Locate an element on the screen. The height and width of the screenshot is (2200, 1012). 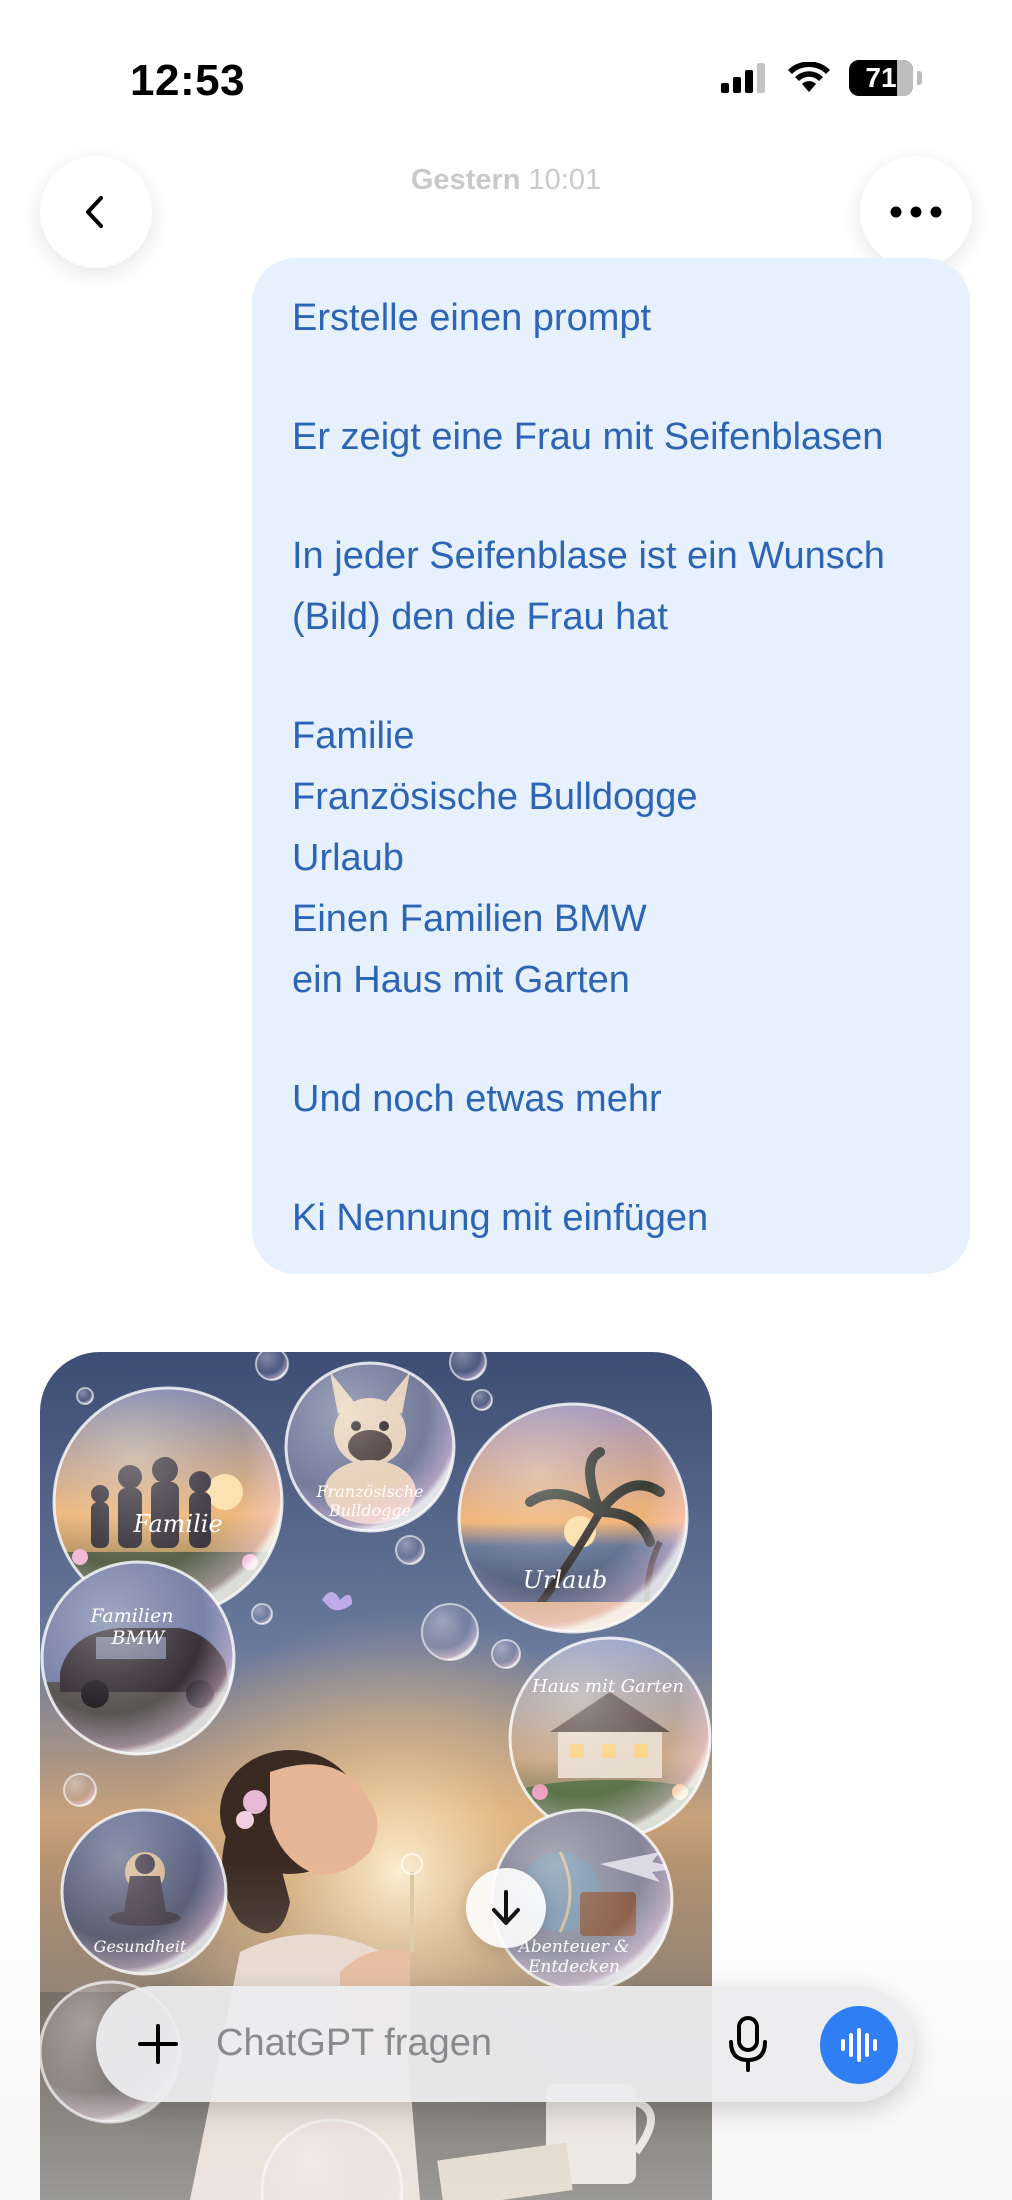
bubble-label-abenteuer-1: Abenteuer & is located at coordinates (573, 1947).